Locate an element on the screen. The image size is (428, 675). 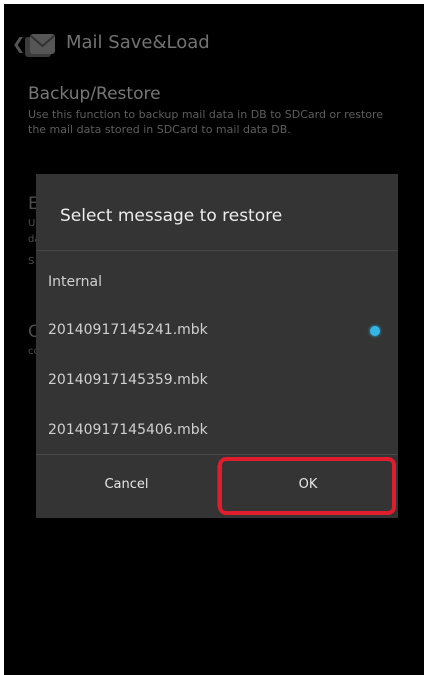
radio-selected-icon is located at coordinates (375, 331).